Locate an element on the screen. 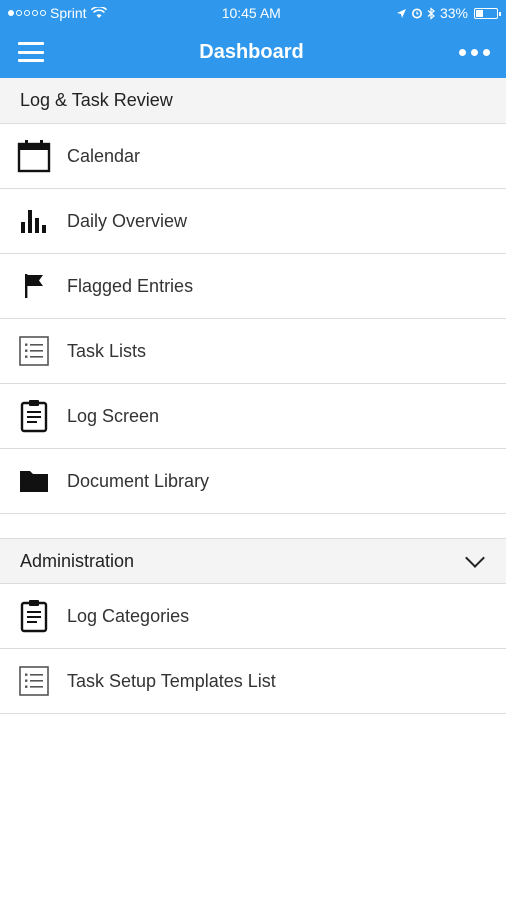 This screenshot has height=900, width=506. list-item-calendar: Calendar is located at coordinates (253, 156).